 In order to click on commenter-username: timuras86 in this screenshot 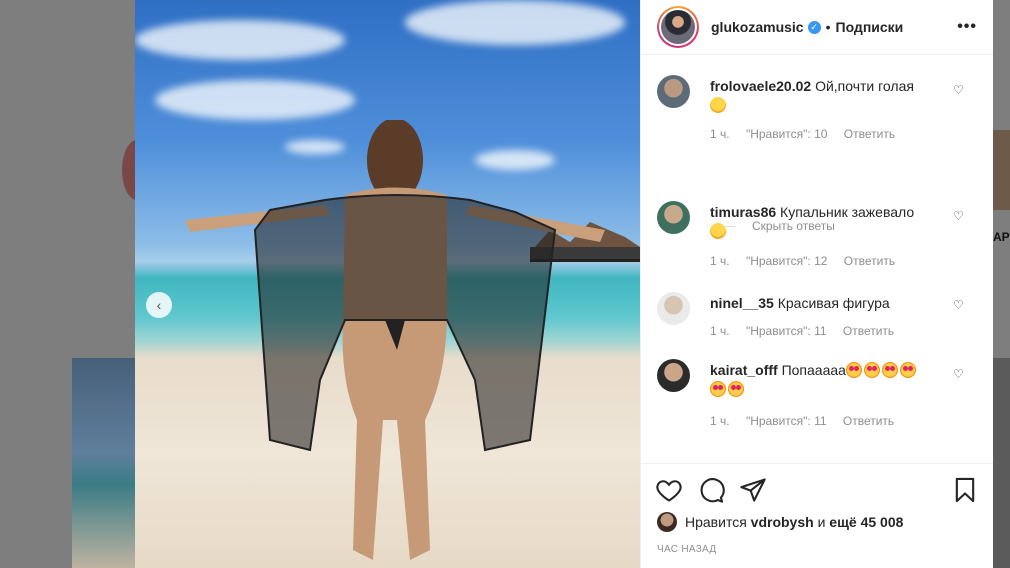, I will do `click(743, 212)`.